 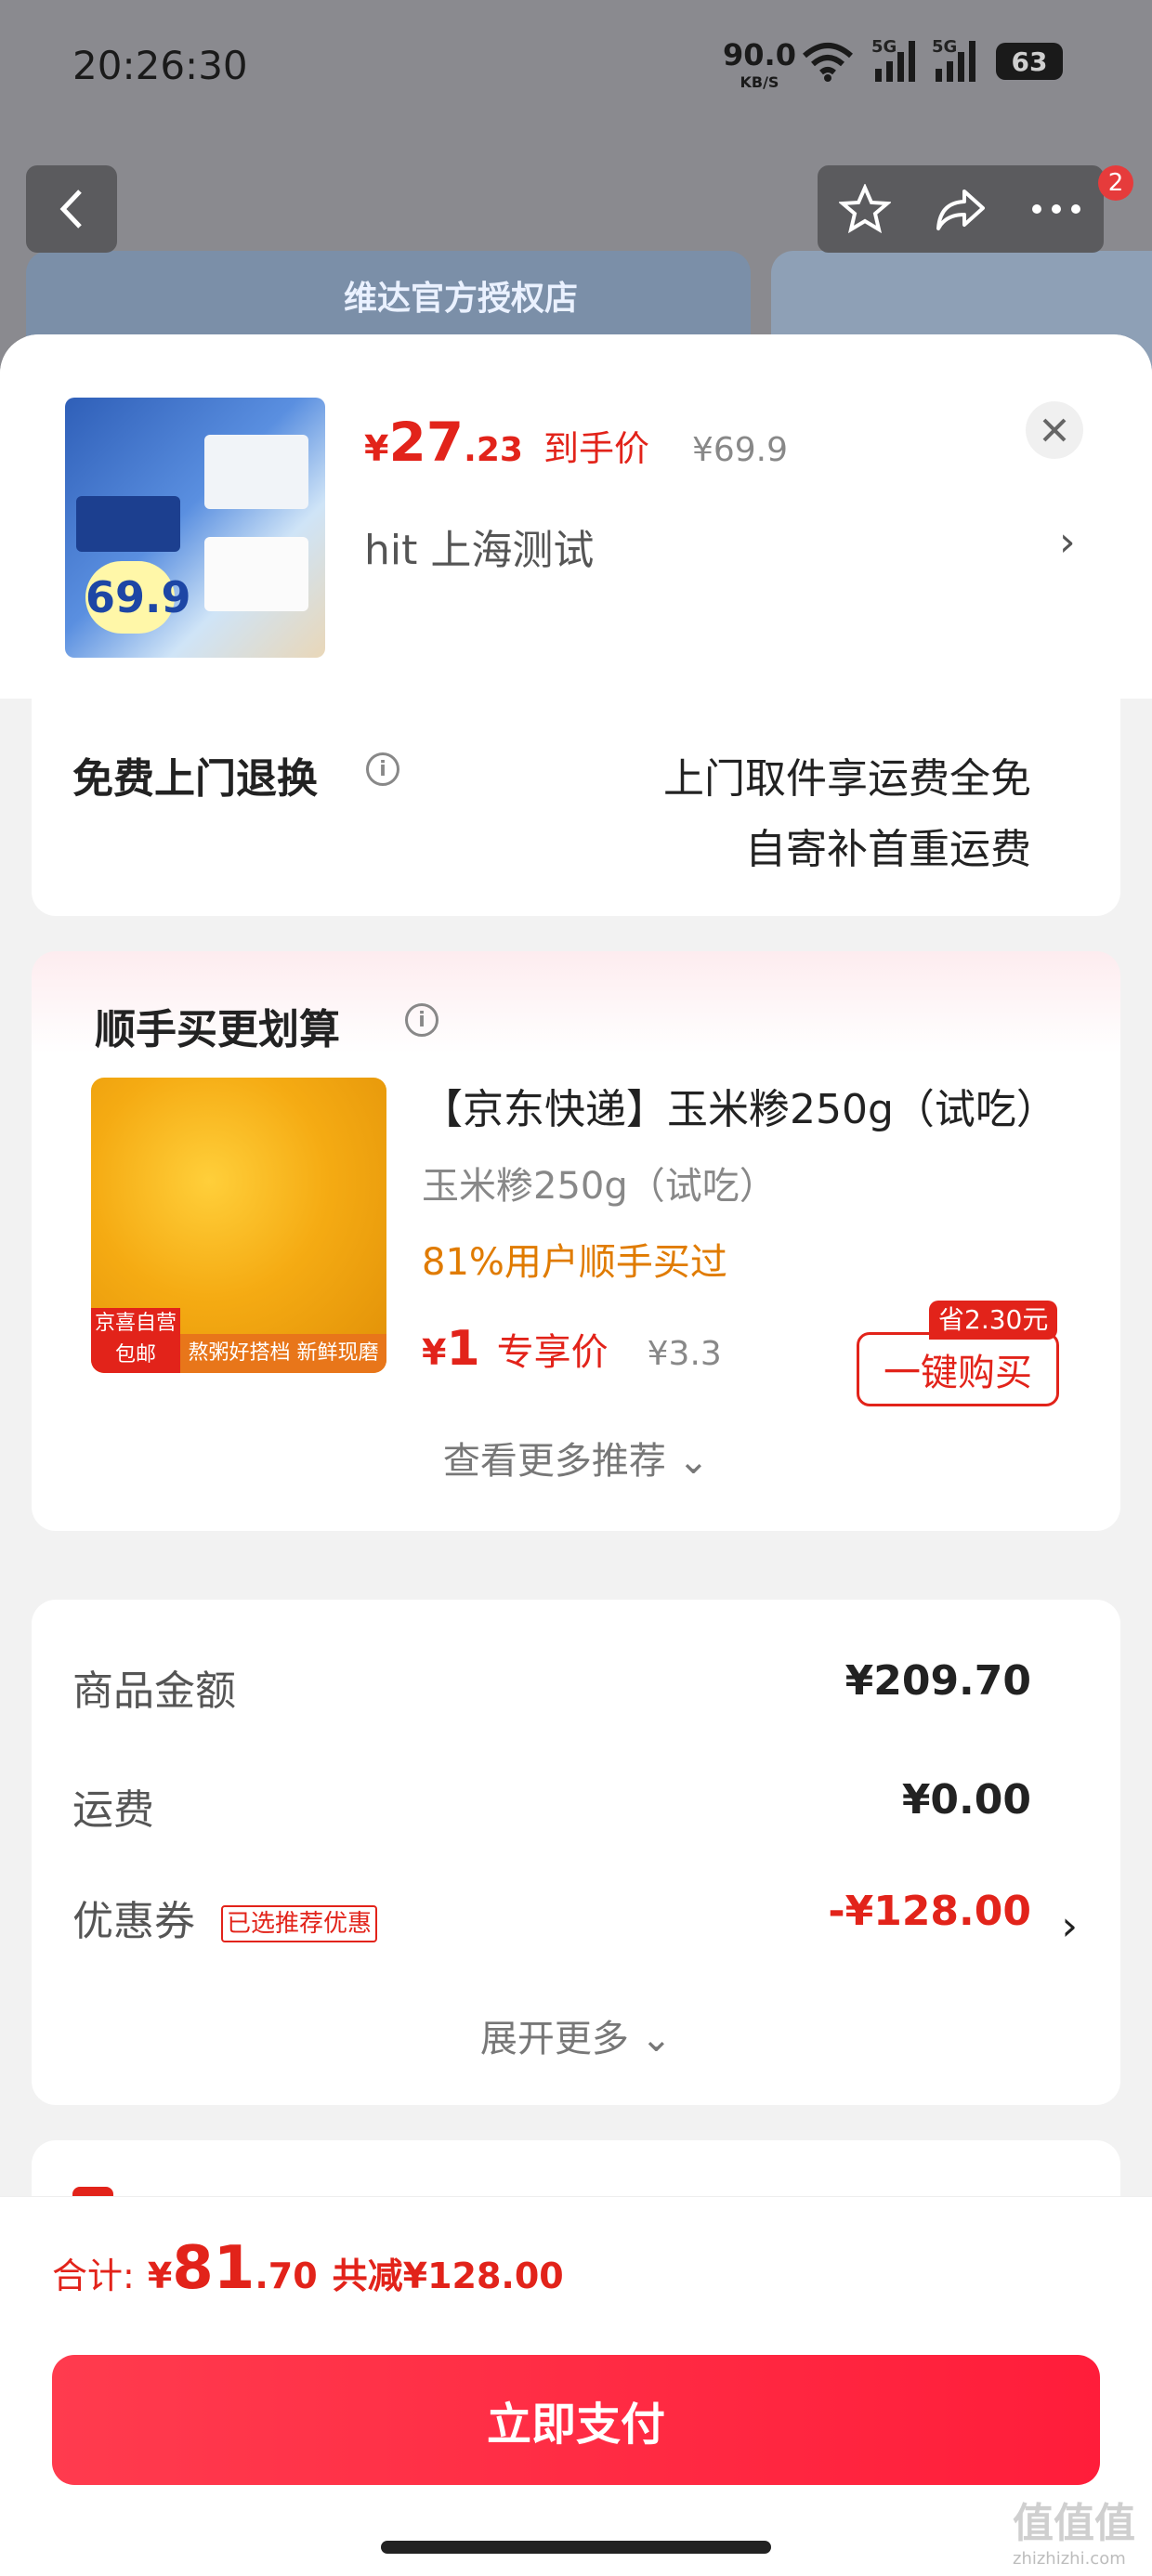 I want to click on shipping-row: 运费 ¥0.00, so click(x=551, y=1806).